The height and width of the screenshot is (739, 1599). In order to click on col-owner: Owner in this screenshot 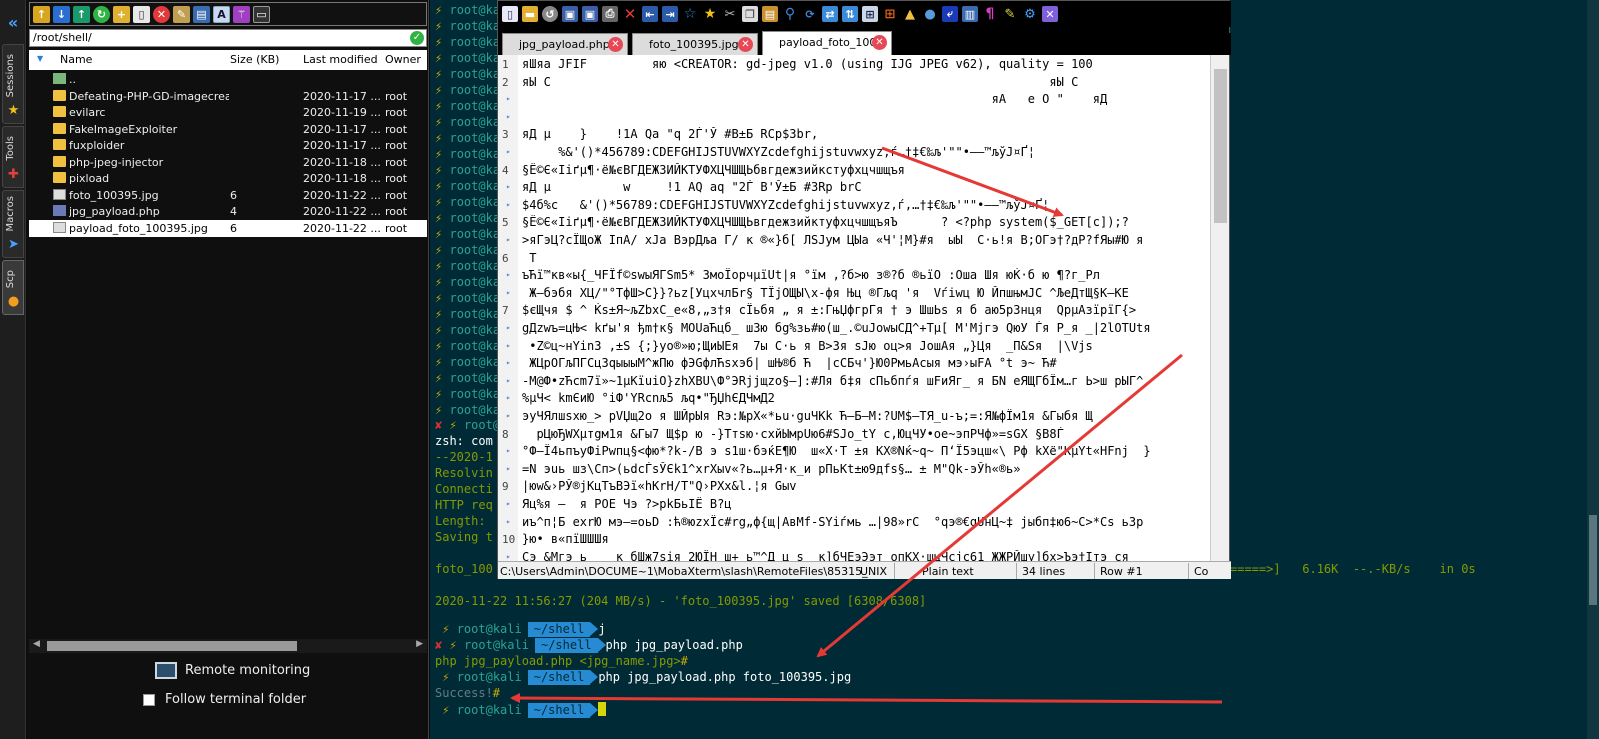, I will do `click(403, 59)`.